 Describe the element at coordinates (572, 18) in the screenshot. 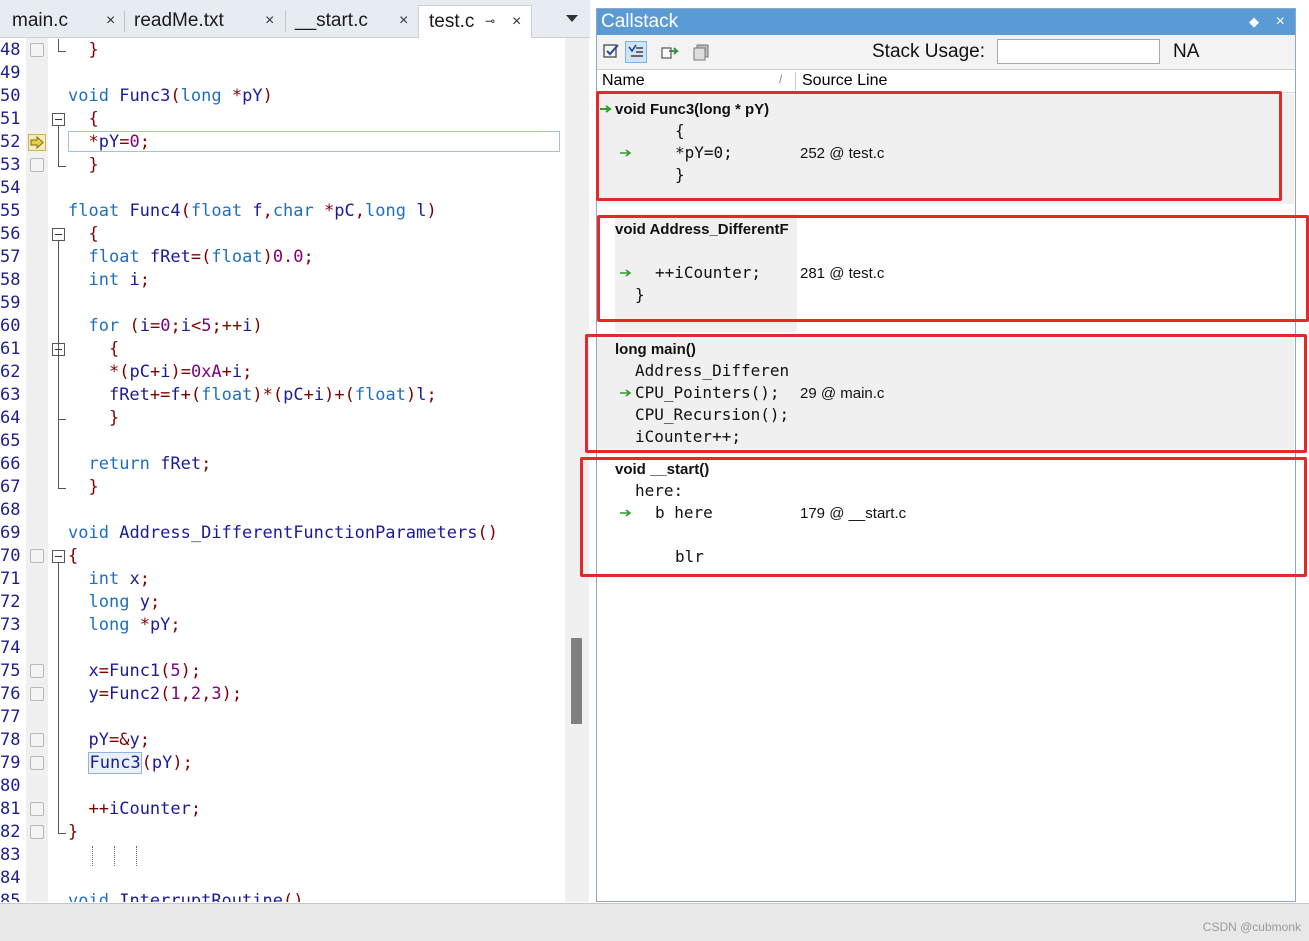

I see `tab-dropdown-icon` at that location.